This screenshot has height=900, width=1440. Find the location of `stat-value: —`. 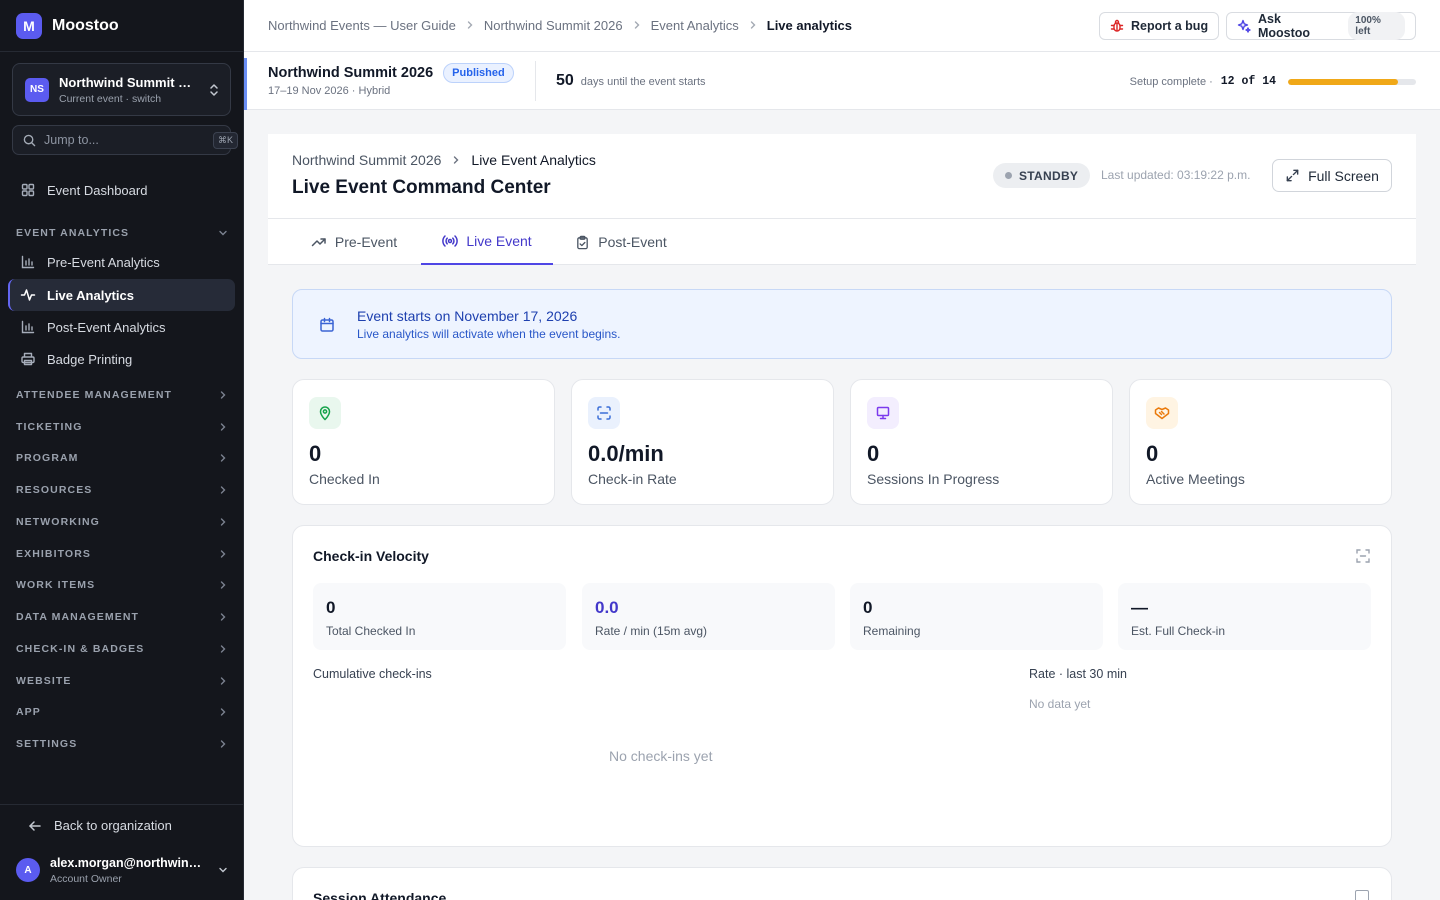

stat-value: — is located at coordinates (1139, 607).